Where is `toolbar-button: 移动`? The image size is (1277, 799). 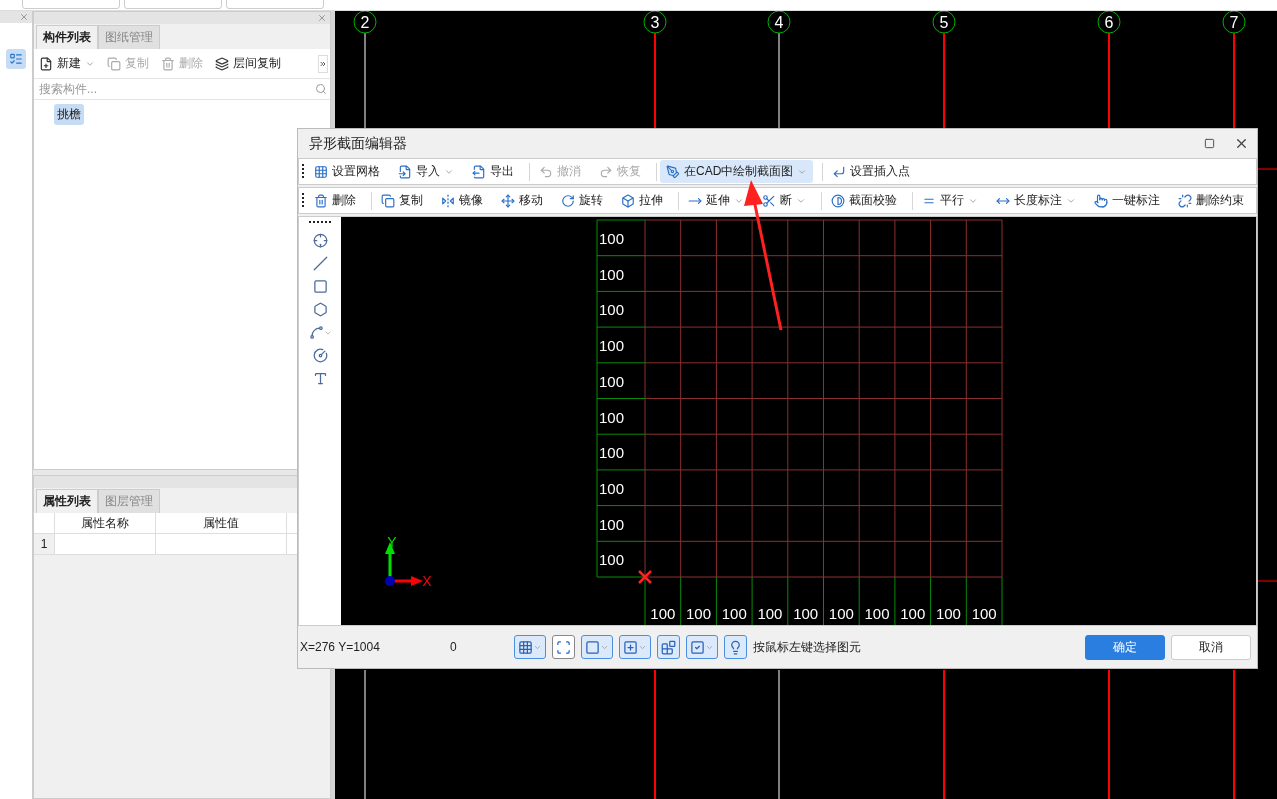 toolbar-button: 移动 is located at coordinates (522, 200).